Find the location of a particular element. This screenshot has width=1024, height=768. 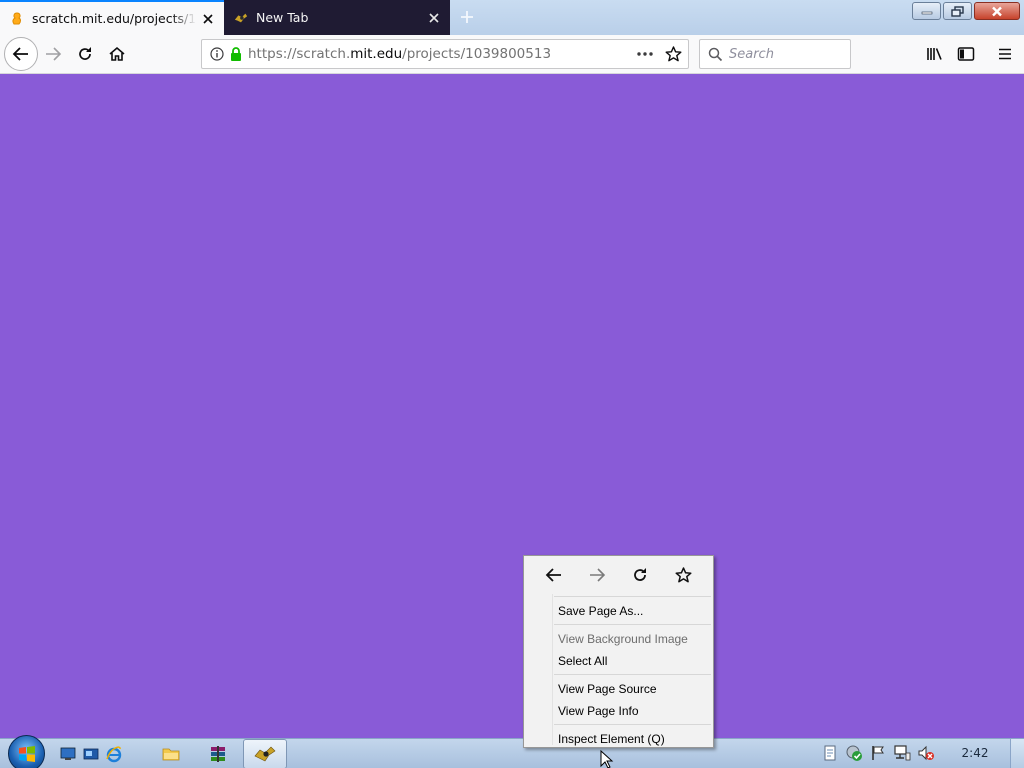

back-button is located at coordinates (21, 54).